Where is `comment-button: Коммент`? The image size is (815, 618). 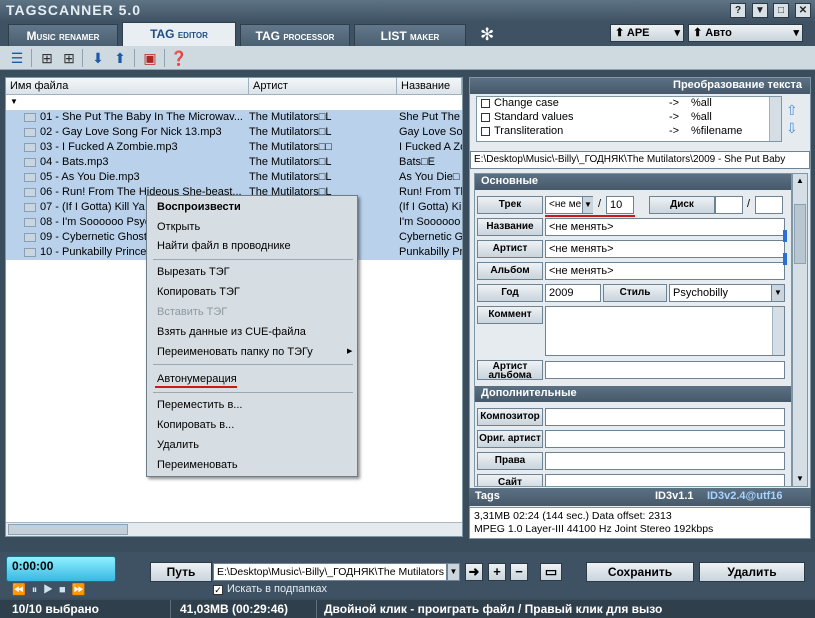 comment-button: Коммент is located at coordinates (510, 315).